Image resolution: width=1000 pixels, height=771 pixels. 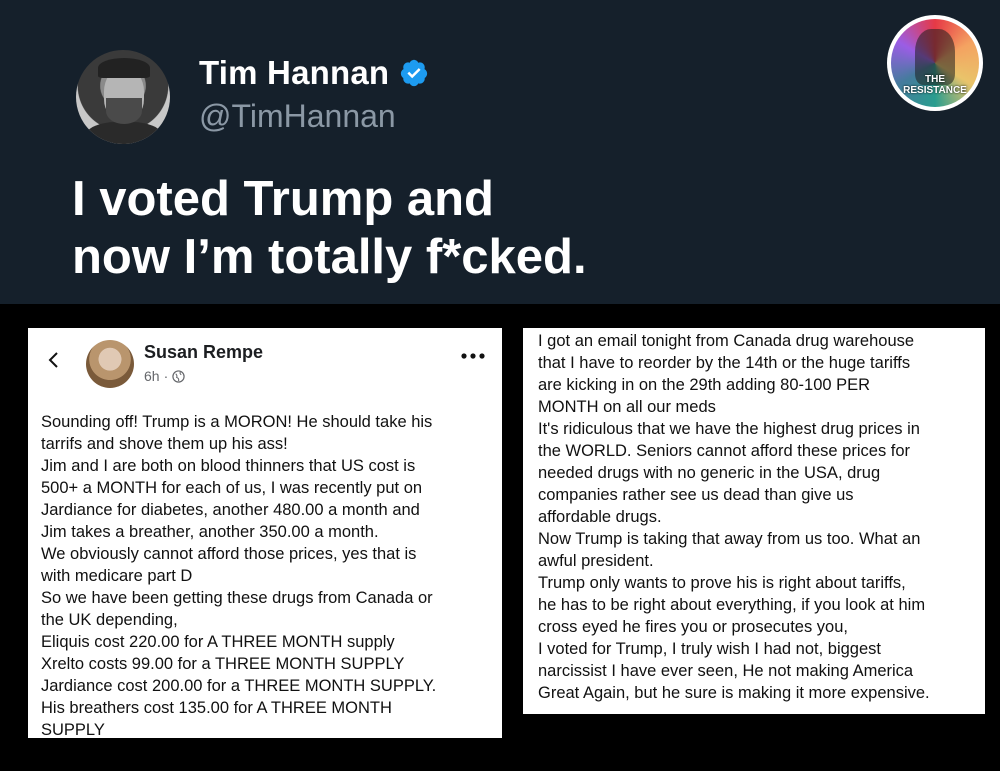 I want to click on post-meta: 6h ·, so click(x=164, y=376).